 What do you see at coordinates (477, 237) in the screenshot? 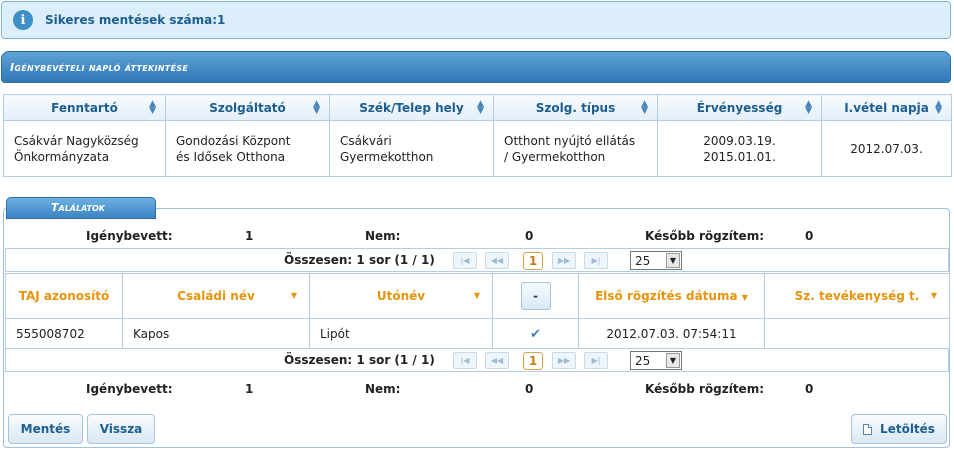
I see `summary-top: Igénybevett: 1 Nem: 0 Később rögzítem: 0` at bounding box center [477, 237].